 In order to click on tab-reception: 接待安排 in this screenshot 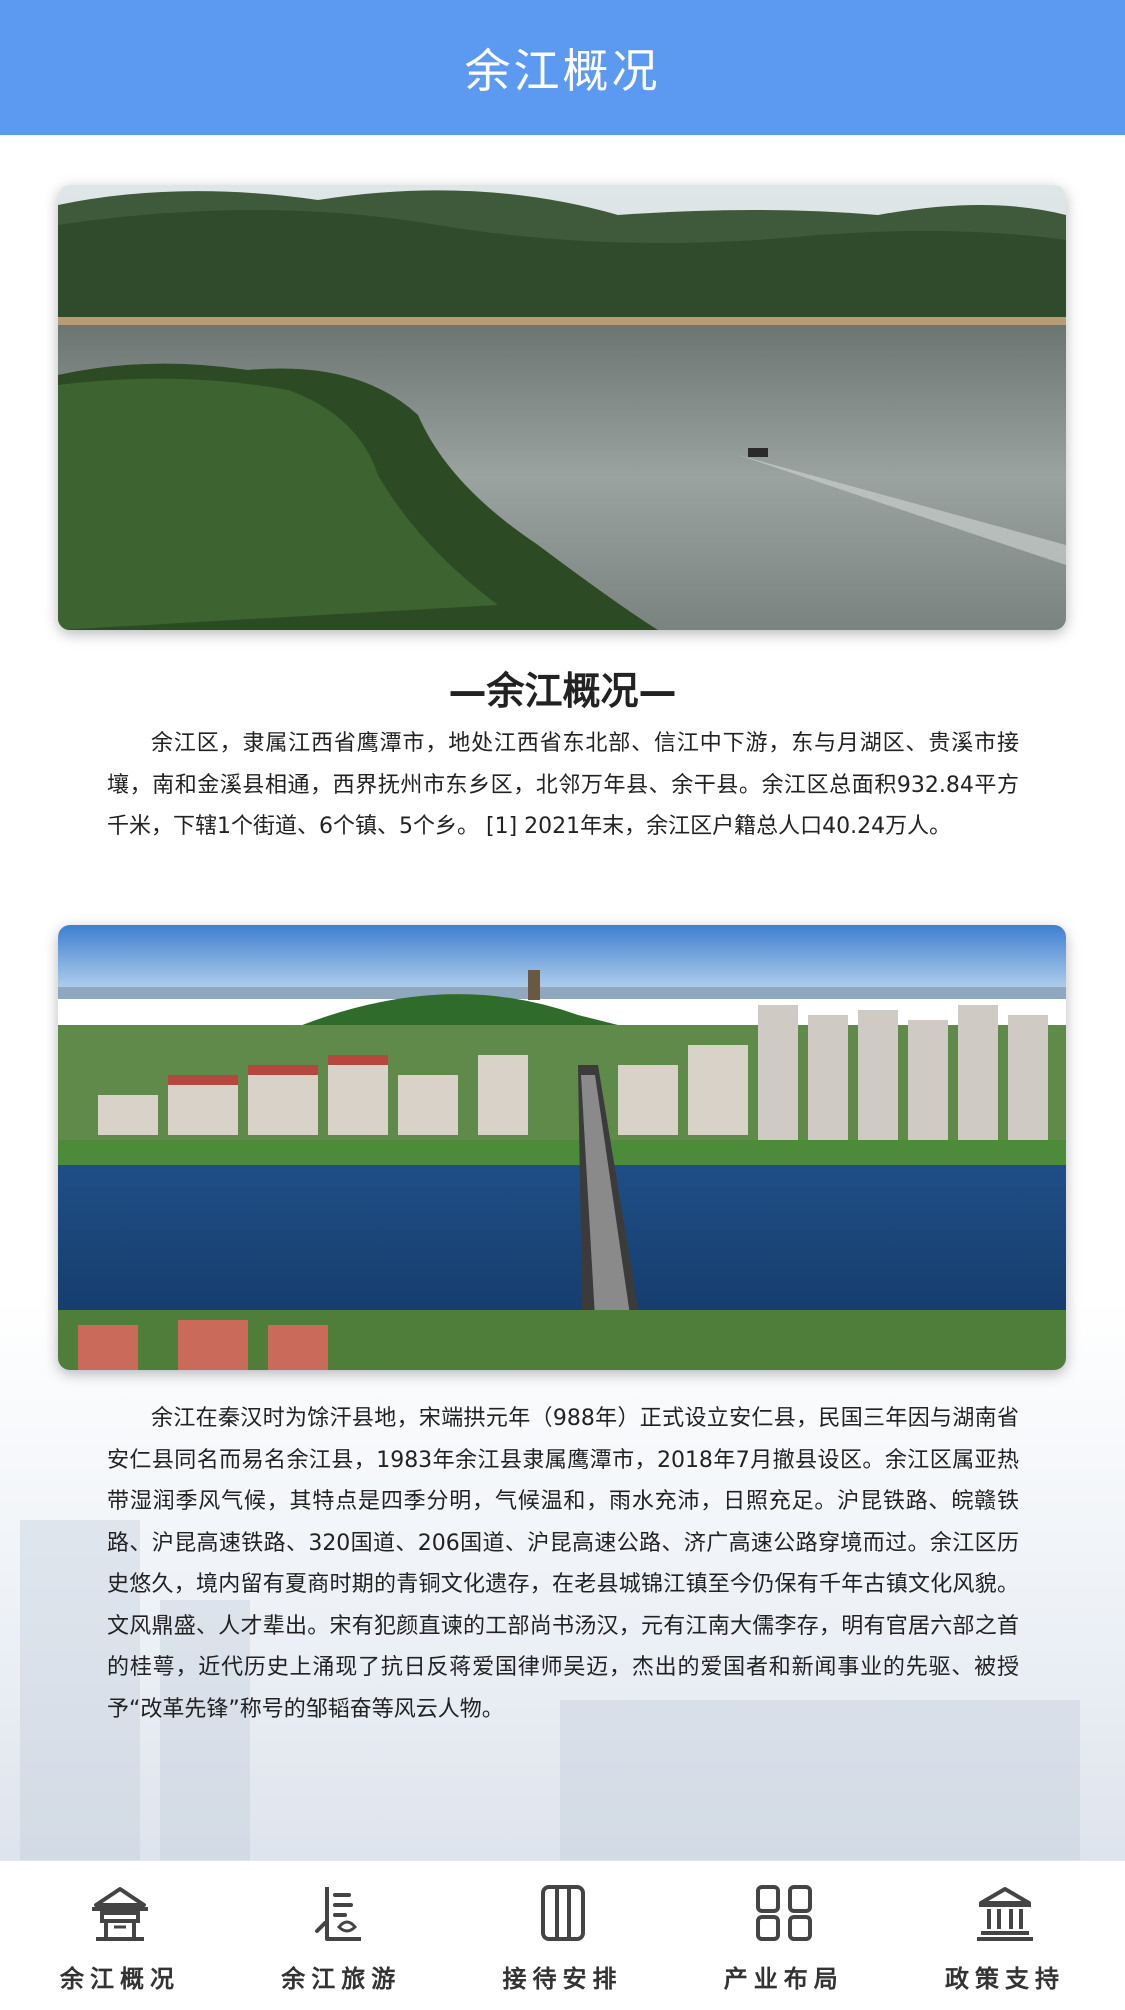, I will do `click(563, 1935)`.